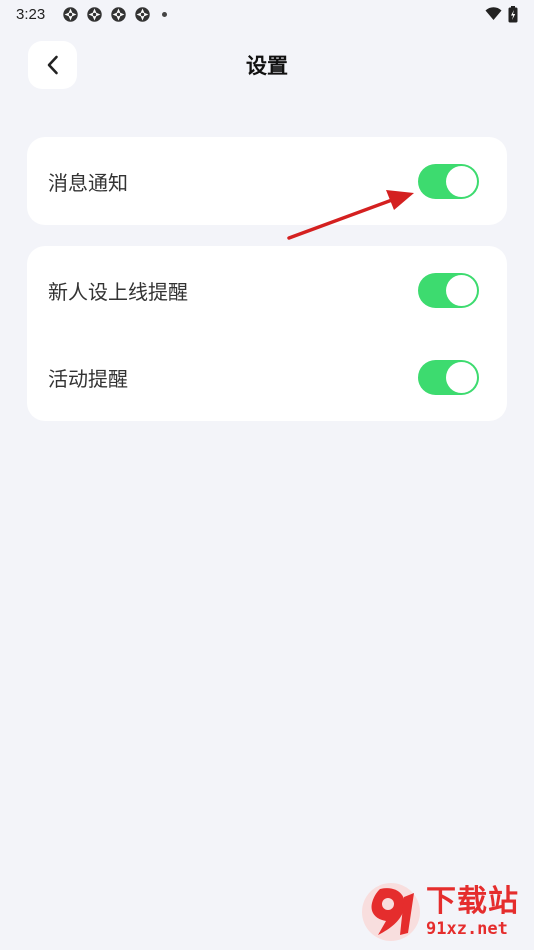  I want to click on activity-toggle, so click(448, 377).